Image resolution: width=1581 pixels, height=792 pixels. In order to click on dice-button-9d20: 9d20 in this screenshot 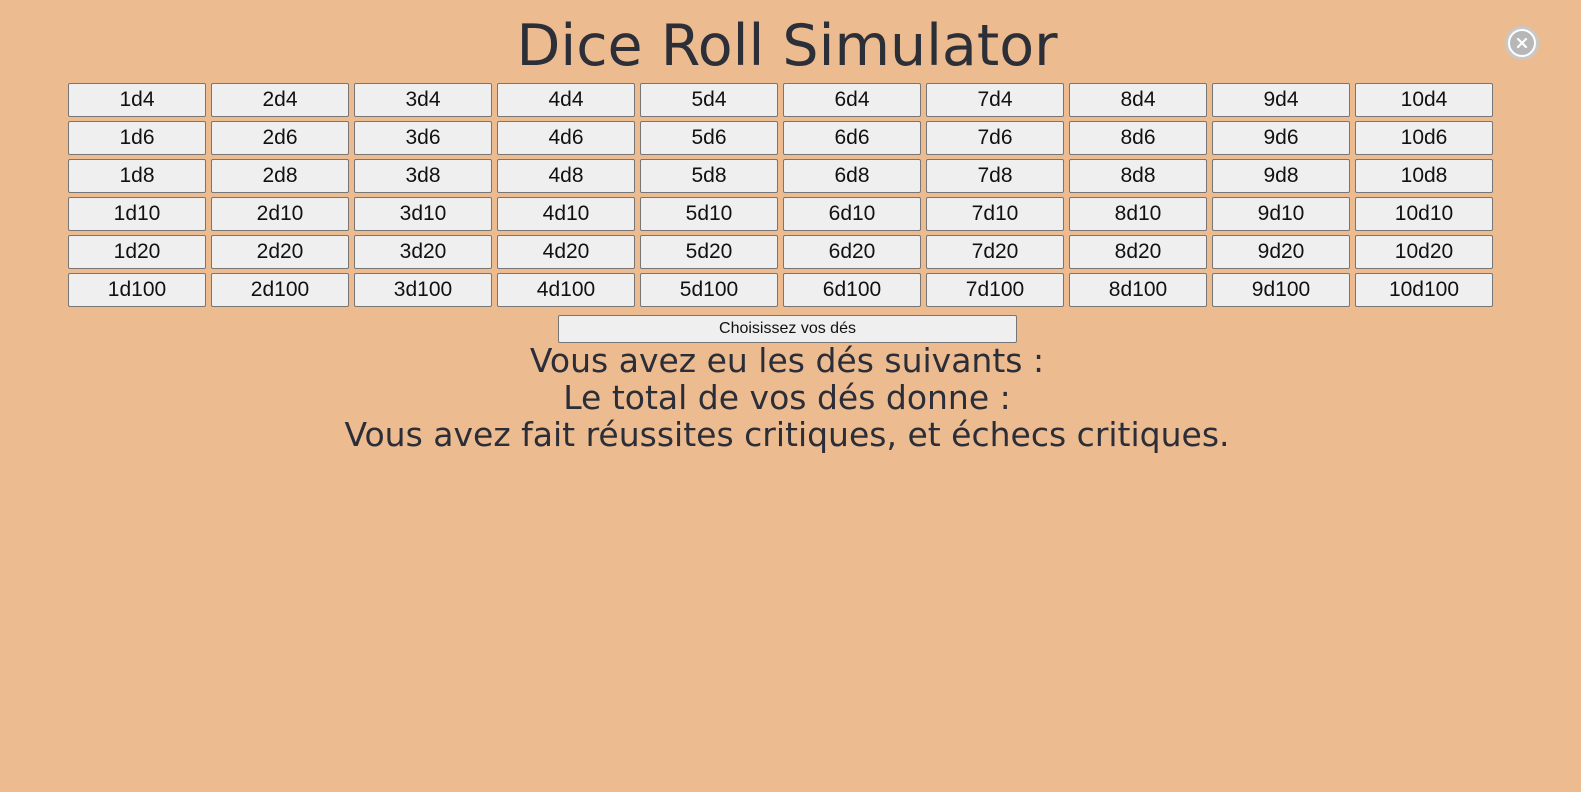, I will do `click(1281, 252)`.